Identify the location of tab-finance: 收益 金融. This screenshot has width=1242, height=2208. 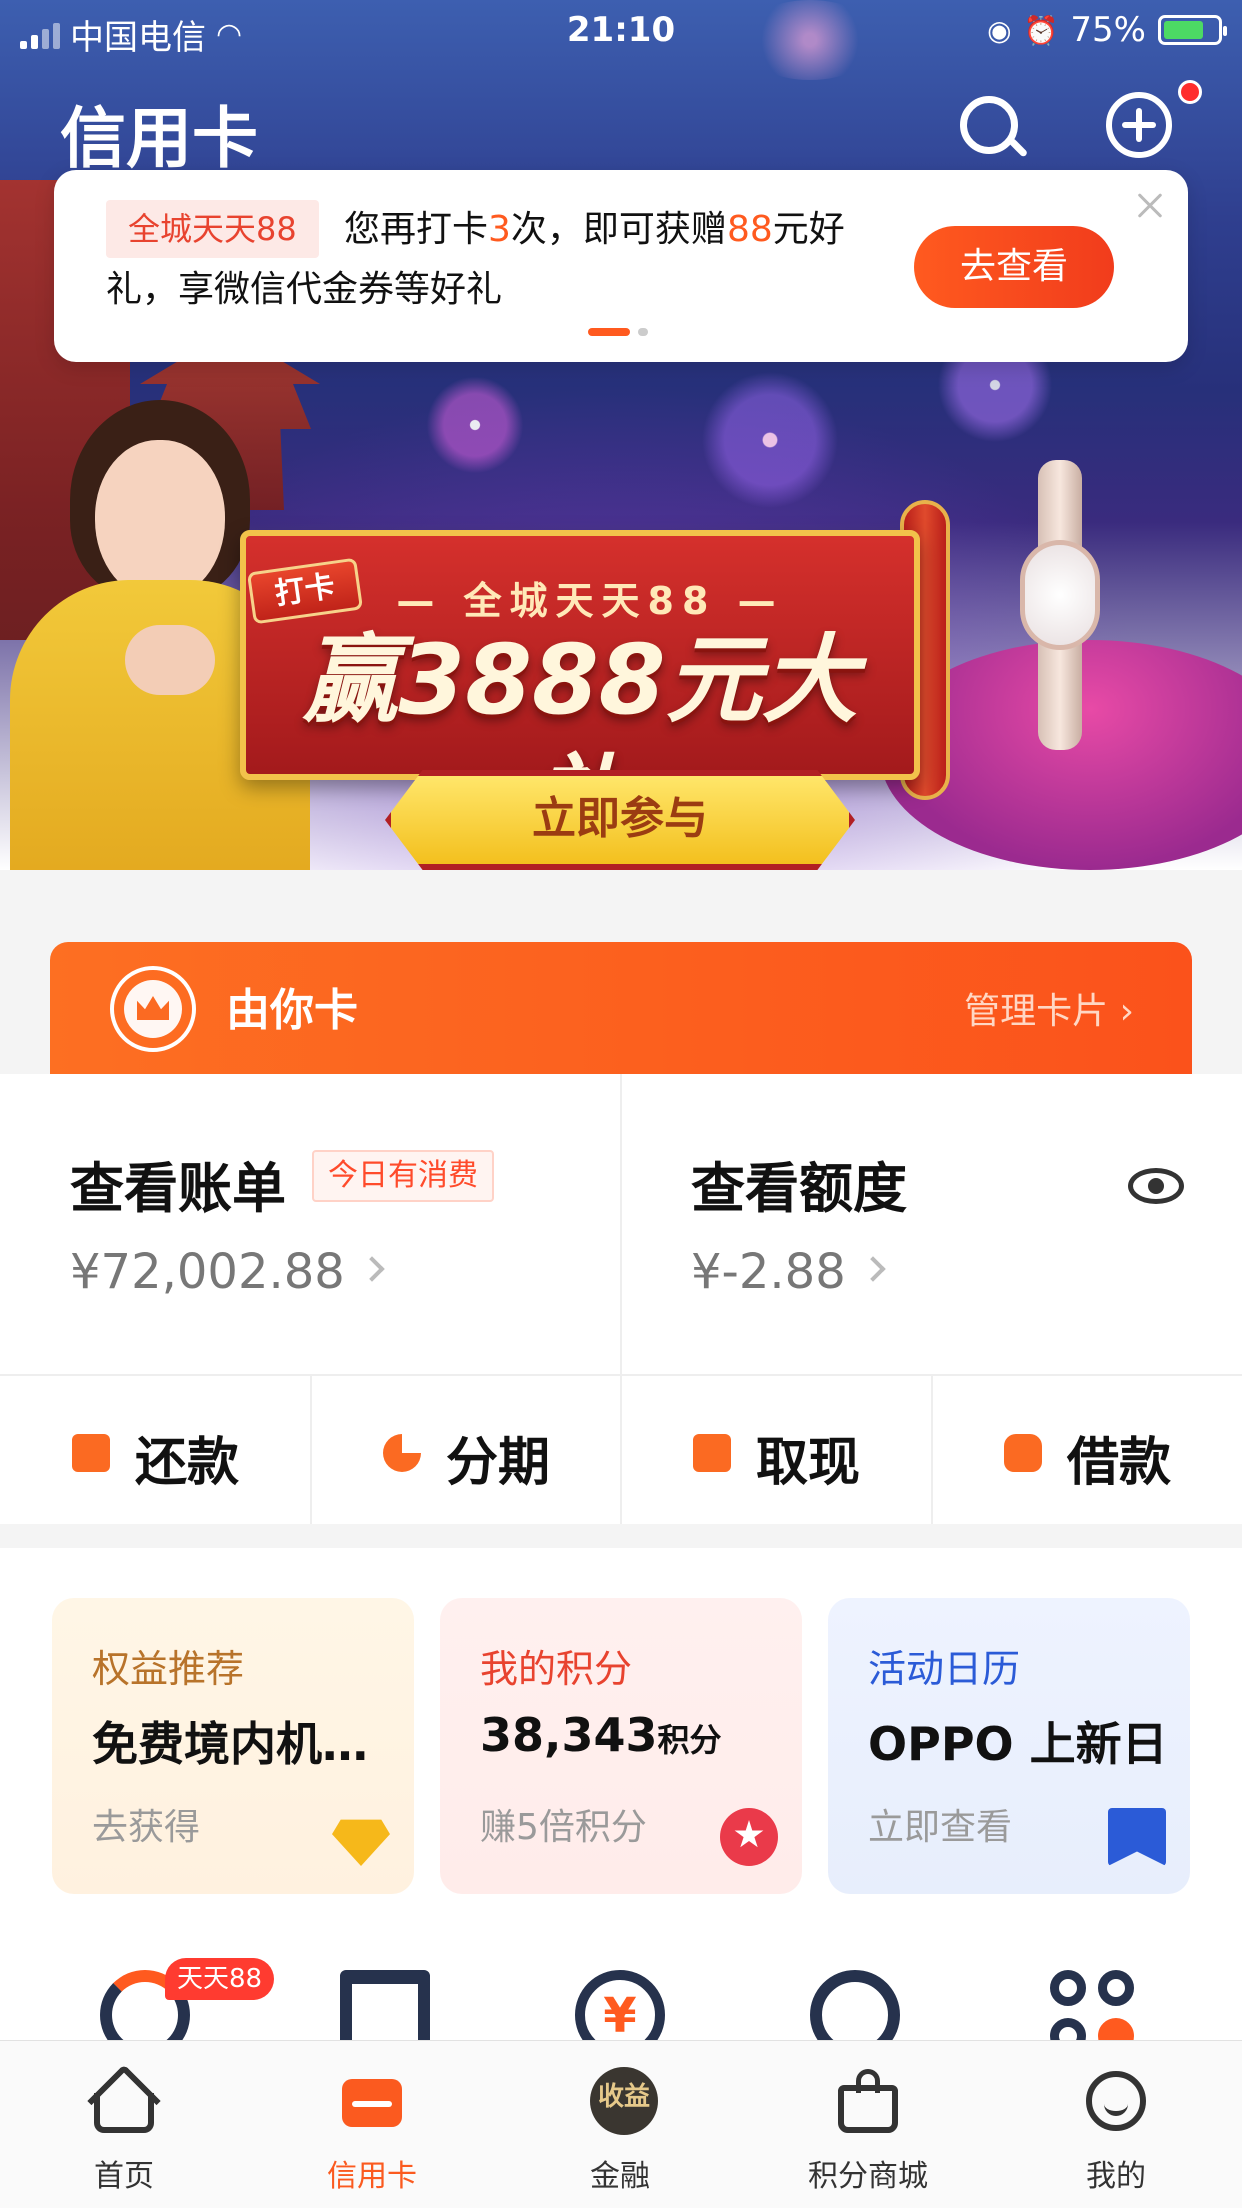
(620, 2124).